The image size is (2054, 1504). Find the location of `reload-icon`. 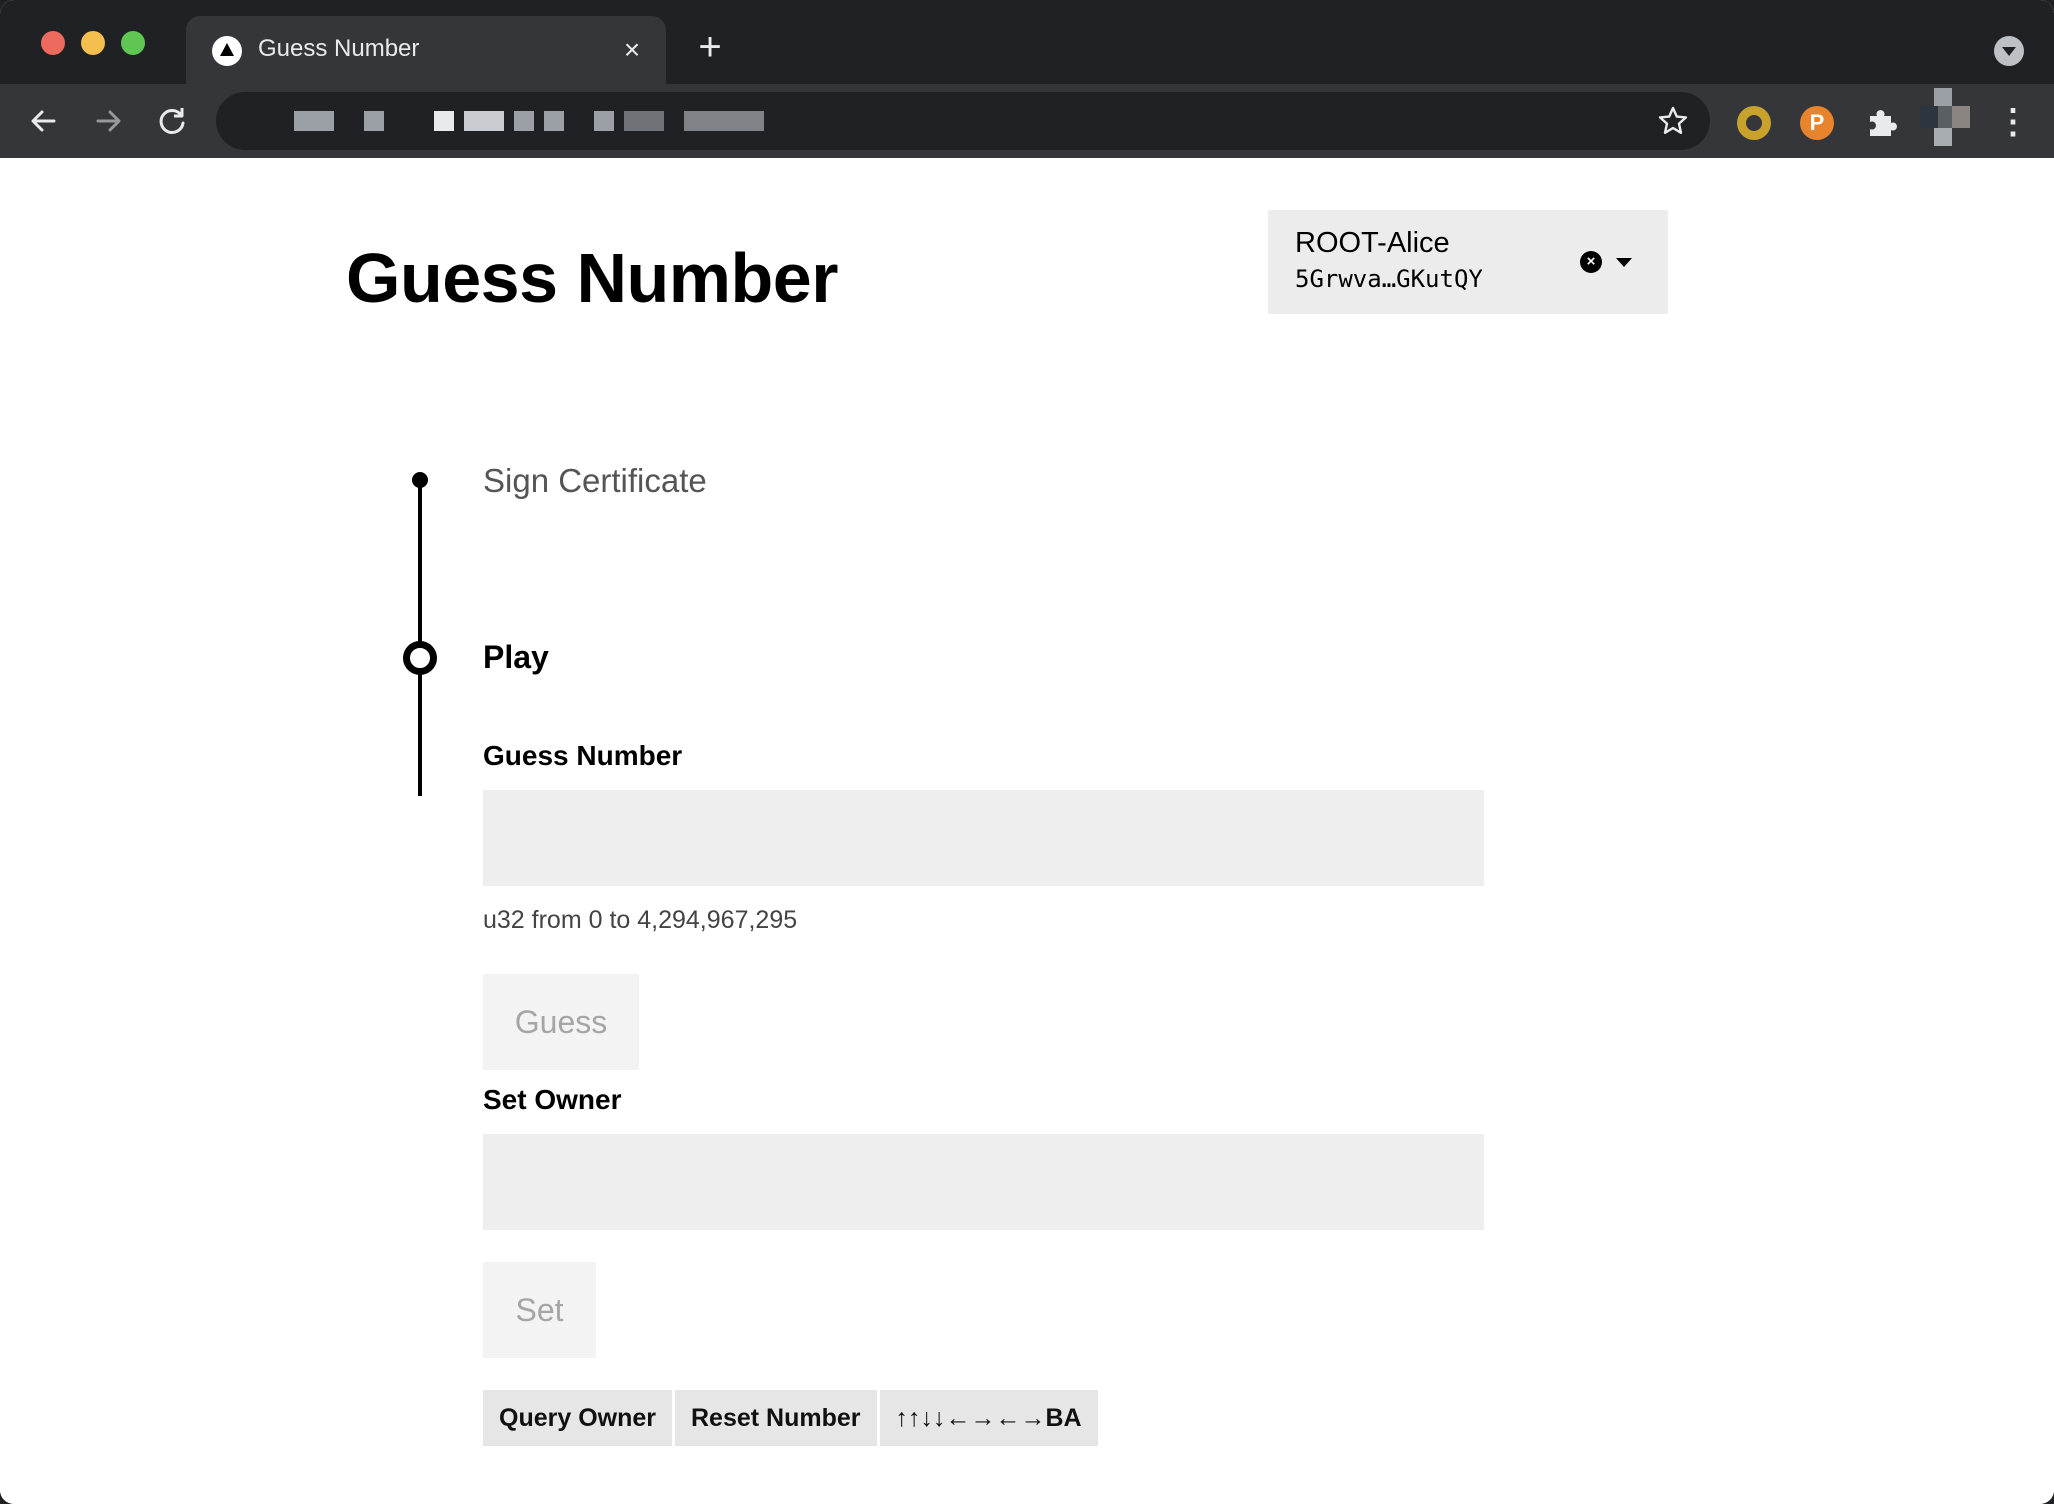

reload-icon is located at coordinates (172, 121).